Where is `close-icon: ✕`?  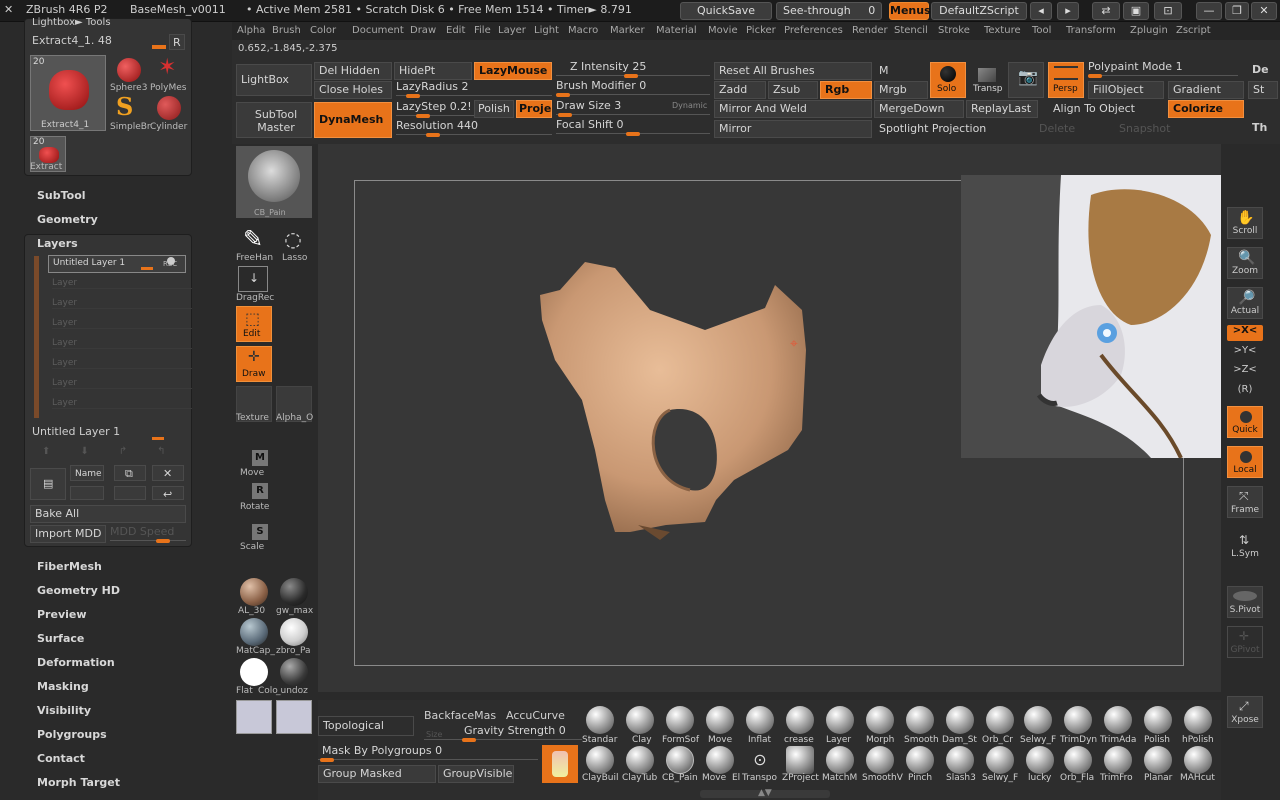
close-icon: ✕ is located at coordinates (1264, 11).